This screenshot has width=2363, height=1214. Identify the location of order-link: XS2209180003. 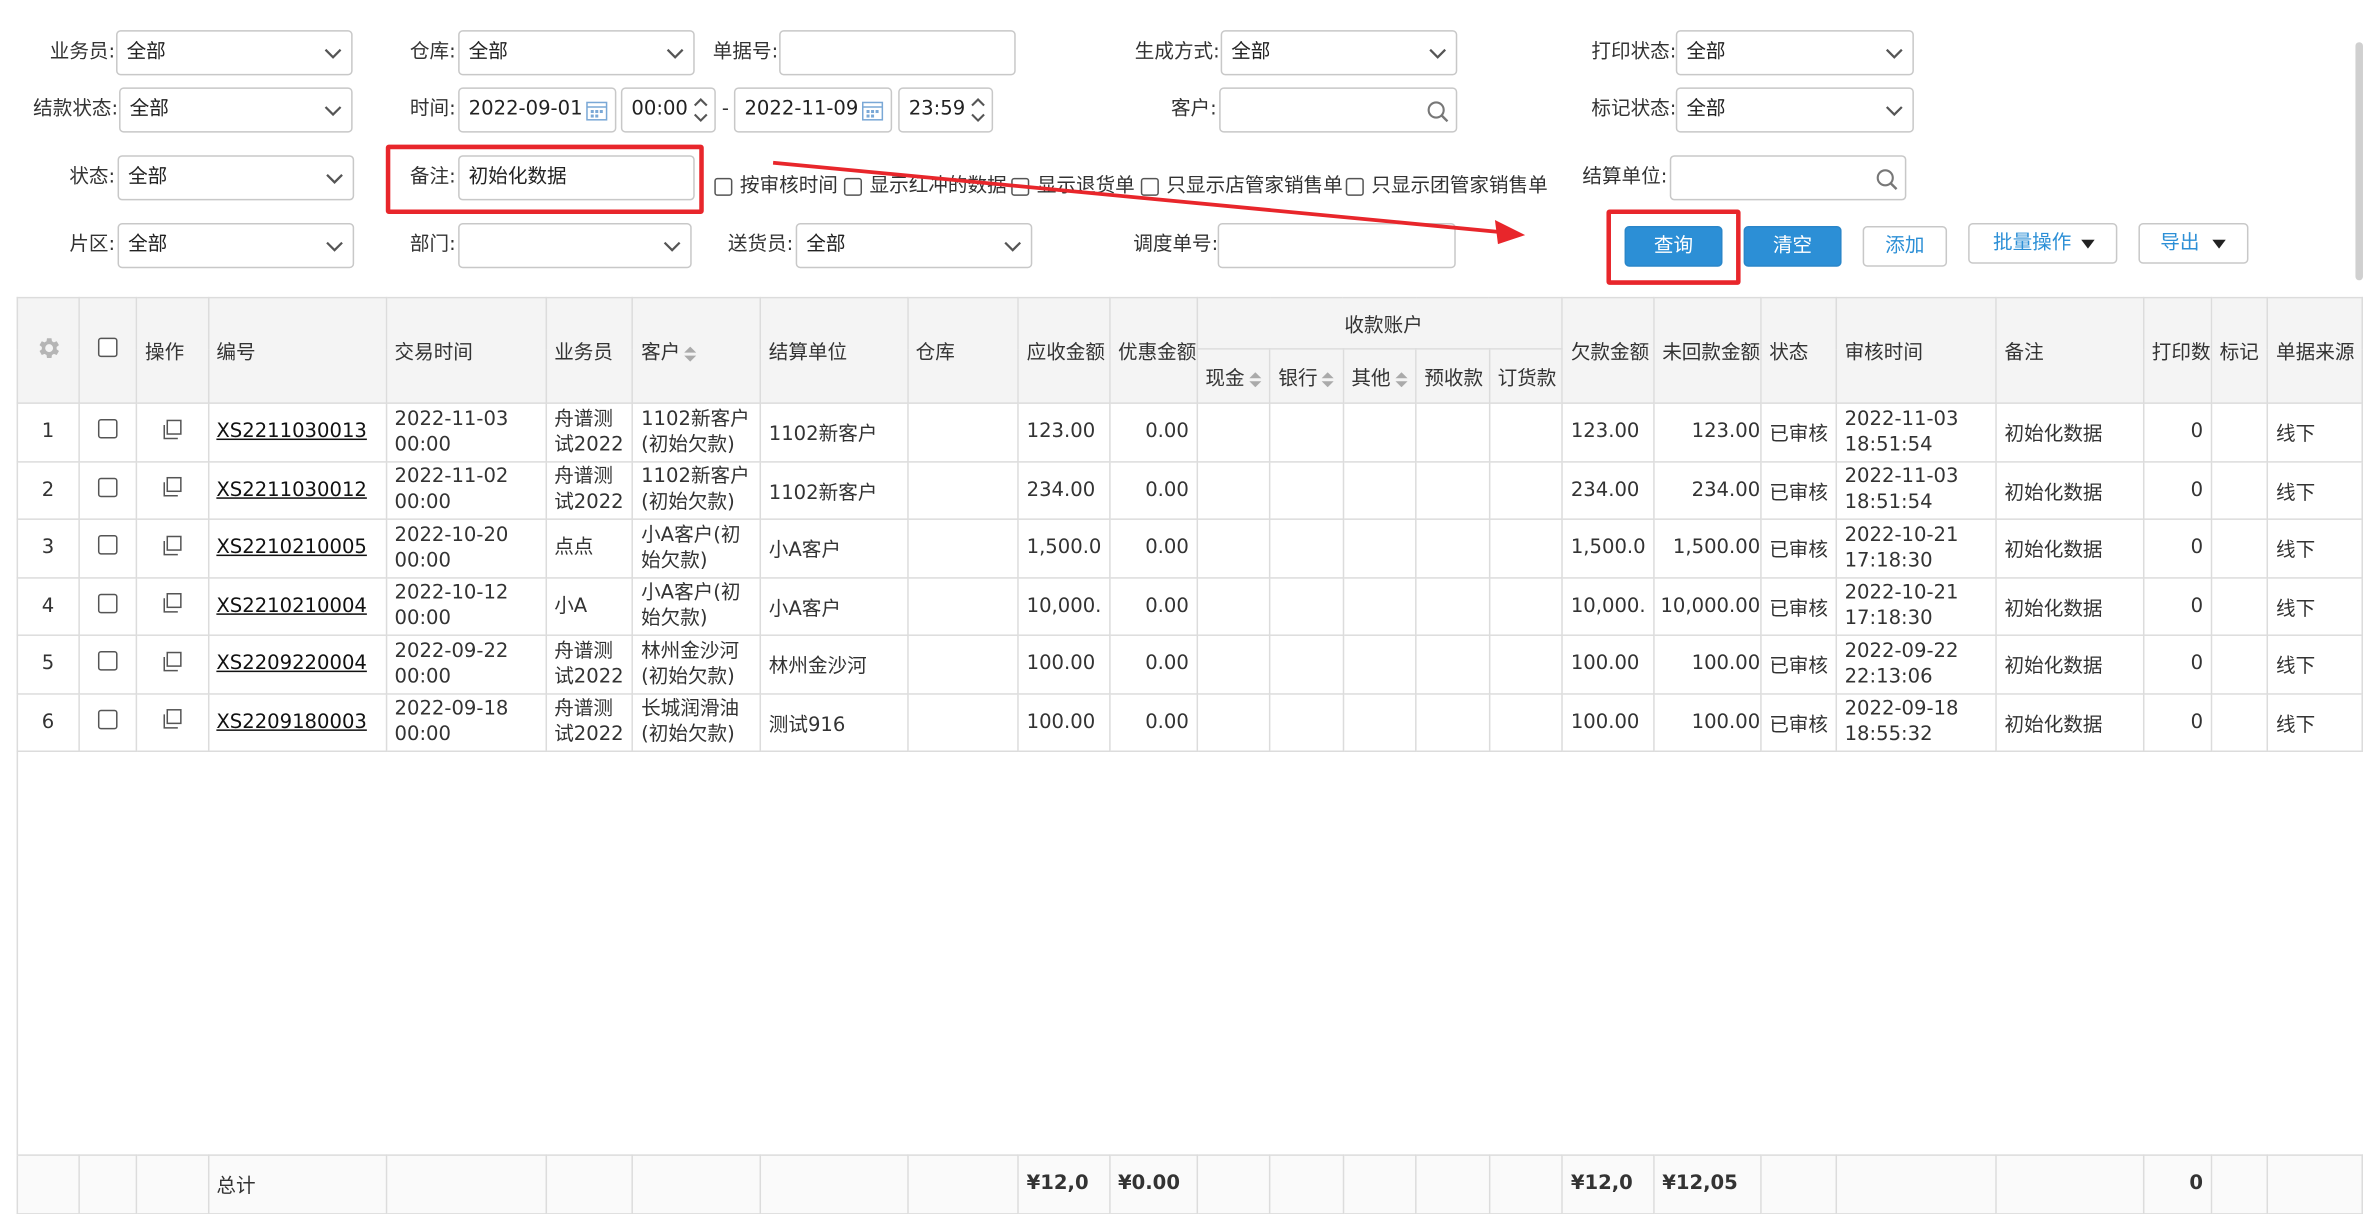
(291, 722).